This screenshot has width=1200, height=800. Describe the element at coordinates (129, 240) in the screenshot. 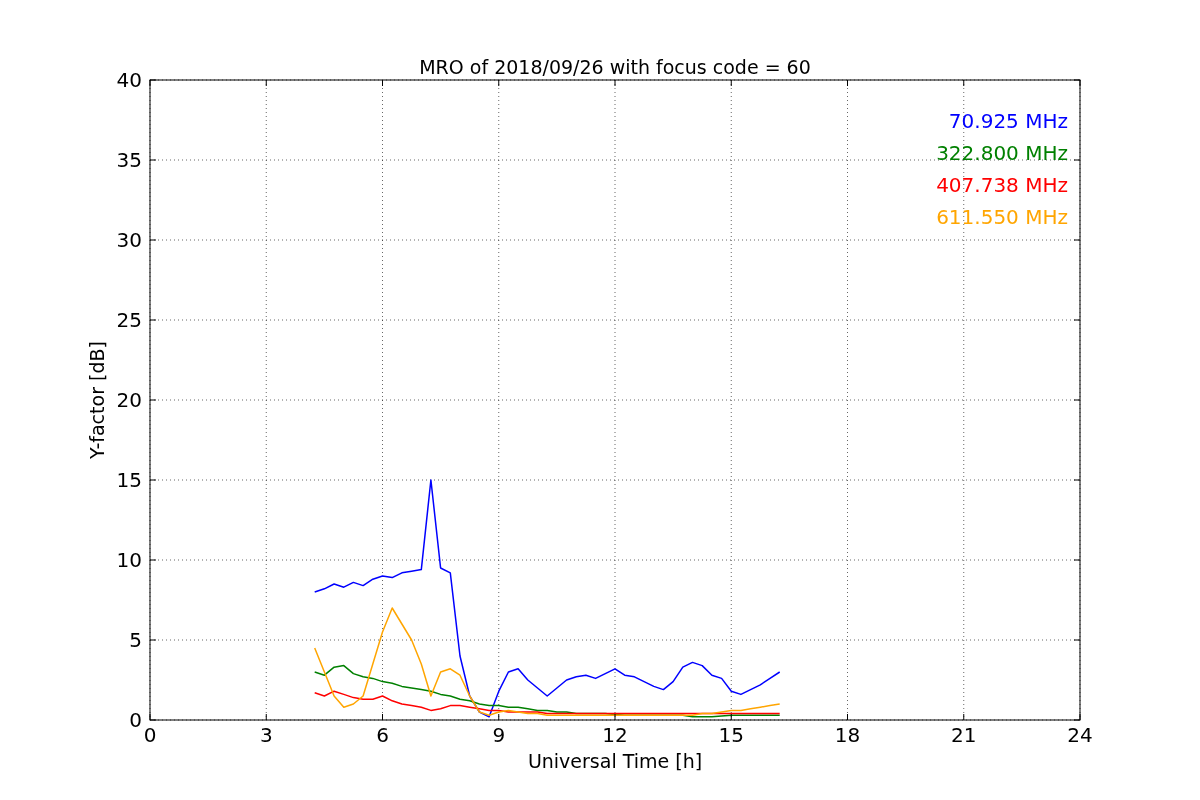

I see `y-tick-label: 30` at that location.